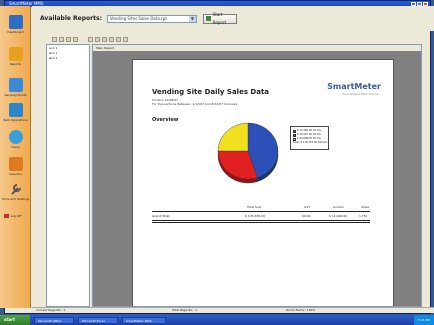  I want to click on available-reports-label: Available Reports:, so click(71, 18).